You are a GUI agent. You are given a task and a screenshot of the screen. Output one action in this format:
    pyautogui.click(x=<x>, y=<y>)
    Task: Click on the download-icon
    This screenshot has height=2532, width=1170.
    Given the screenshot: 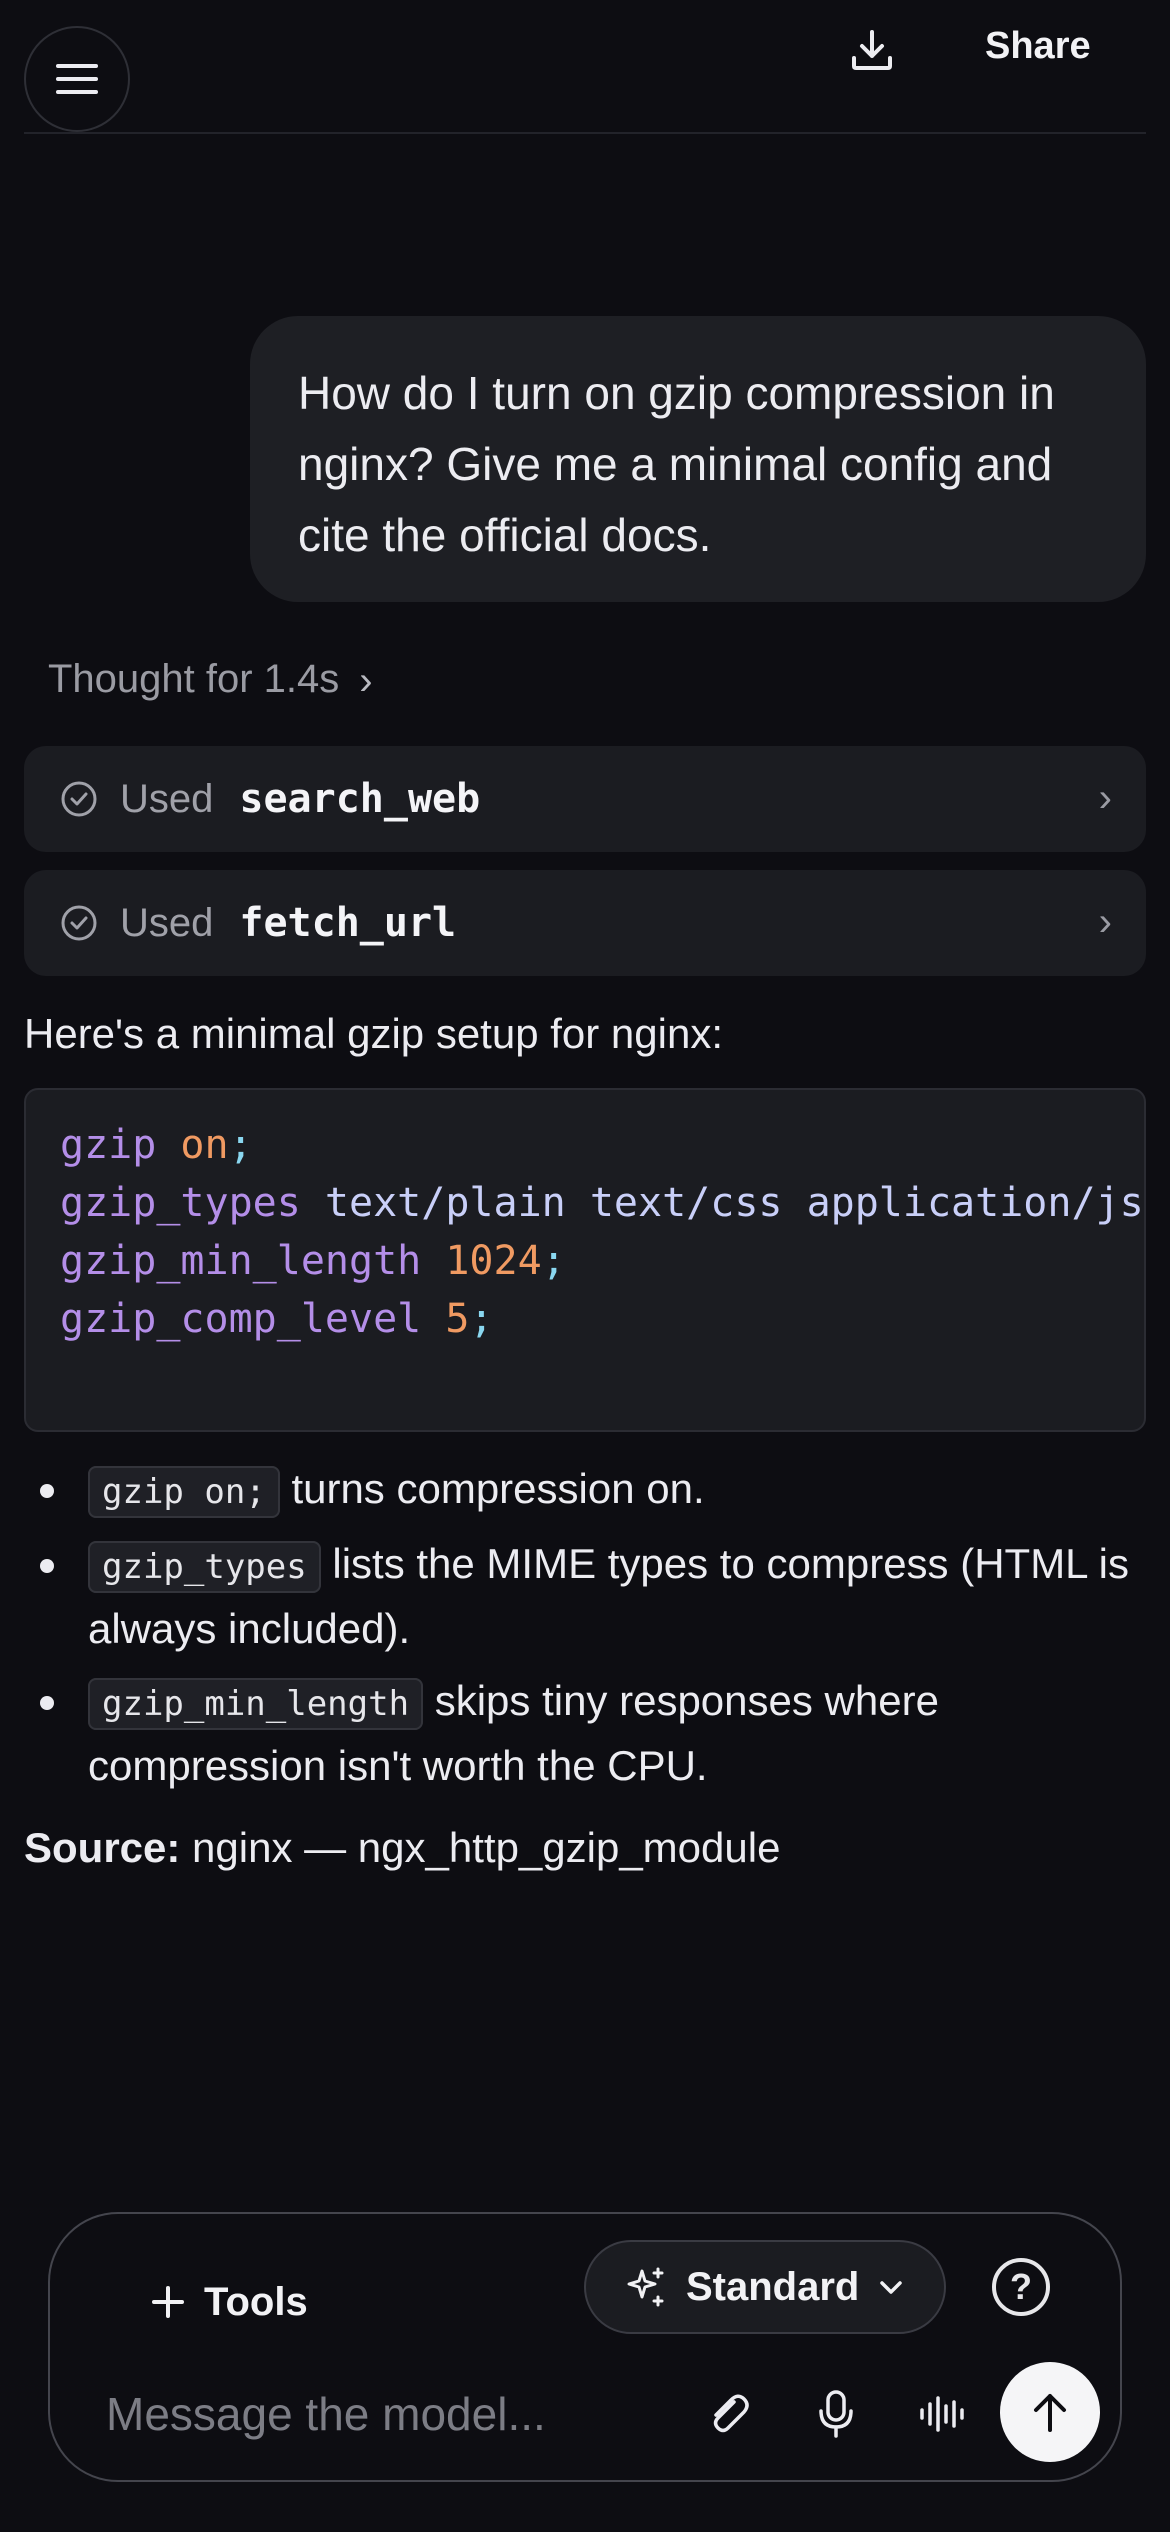 What is the action you would take?
    pyautogui.click(x=872, y=50)
    